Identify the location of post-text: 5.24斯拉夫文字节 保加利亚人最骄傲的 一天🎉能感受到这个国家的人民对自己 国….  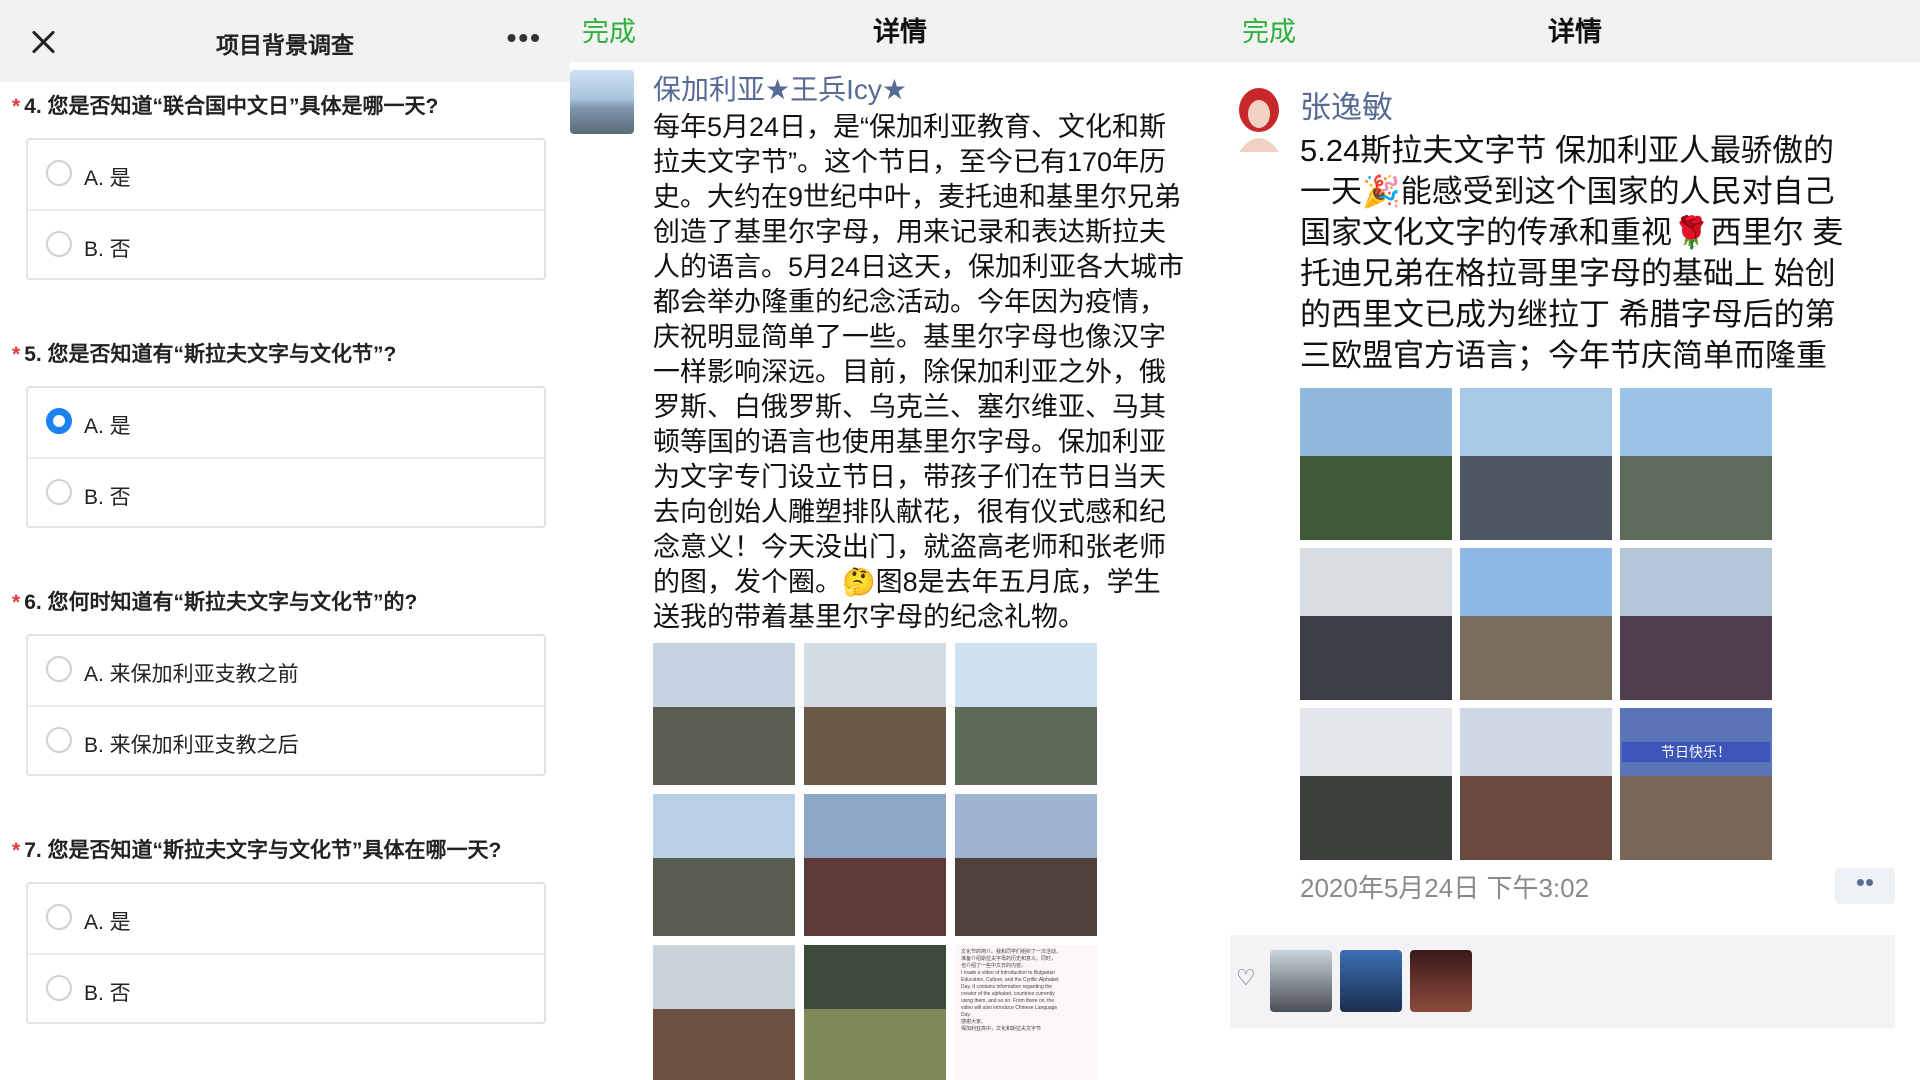
(1571, 253).